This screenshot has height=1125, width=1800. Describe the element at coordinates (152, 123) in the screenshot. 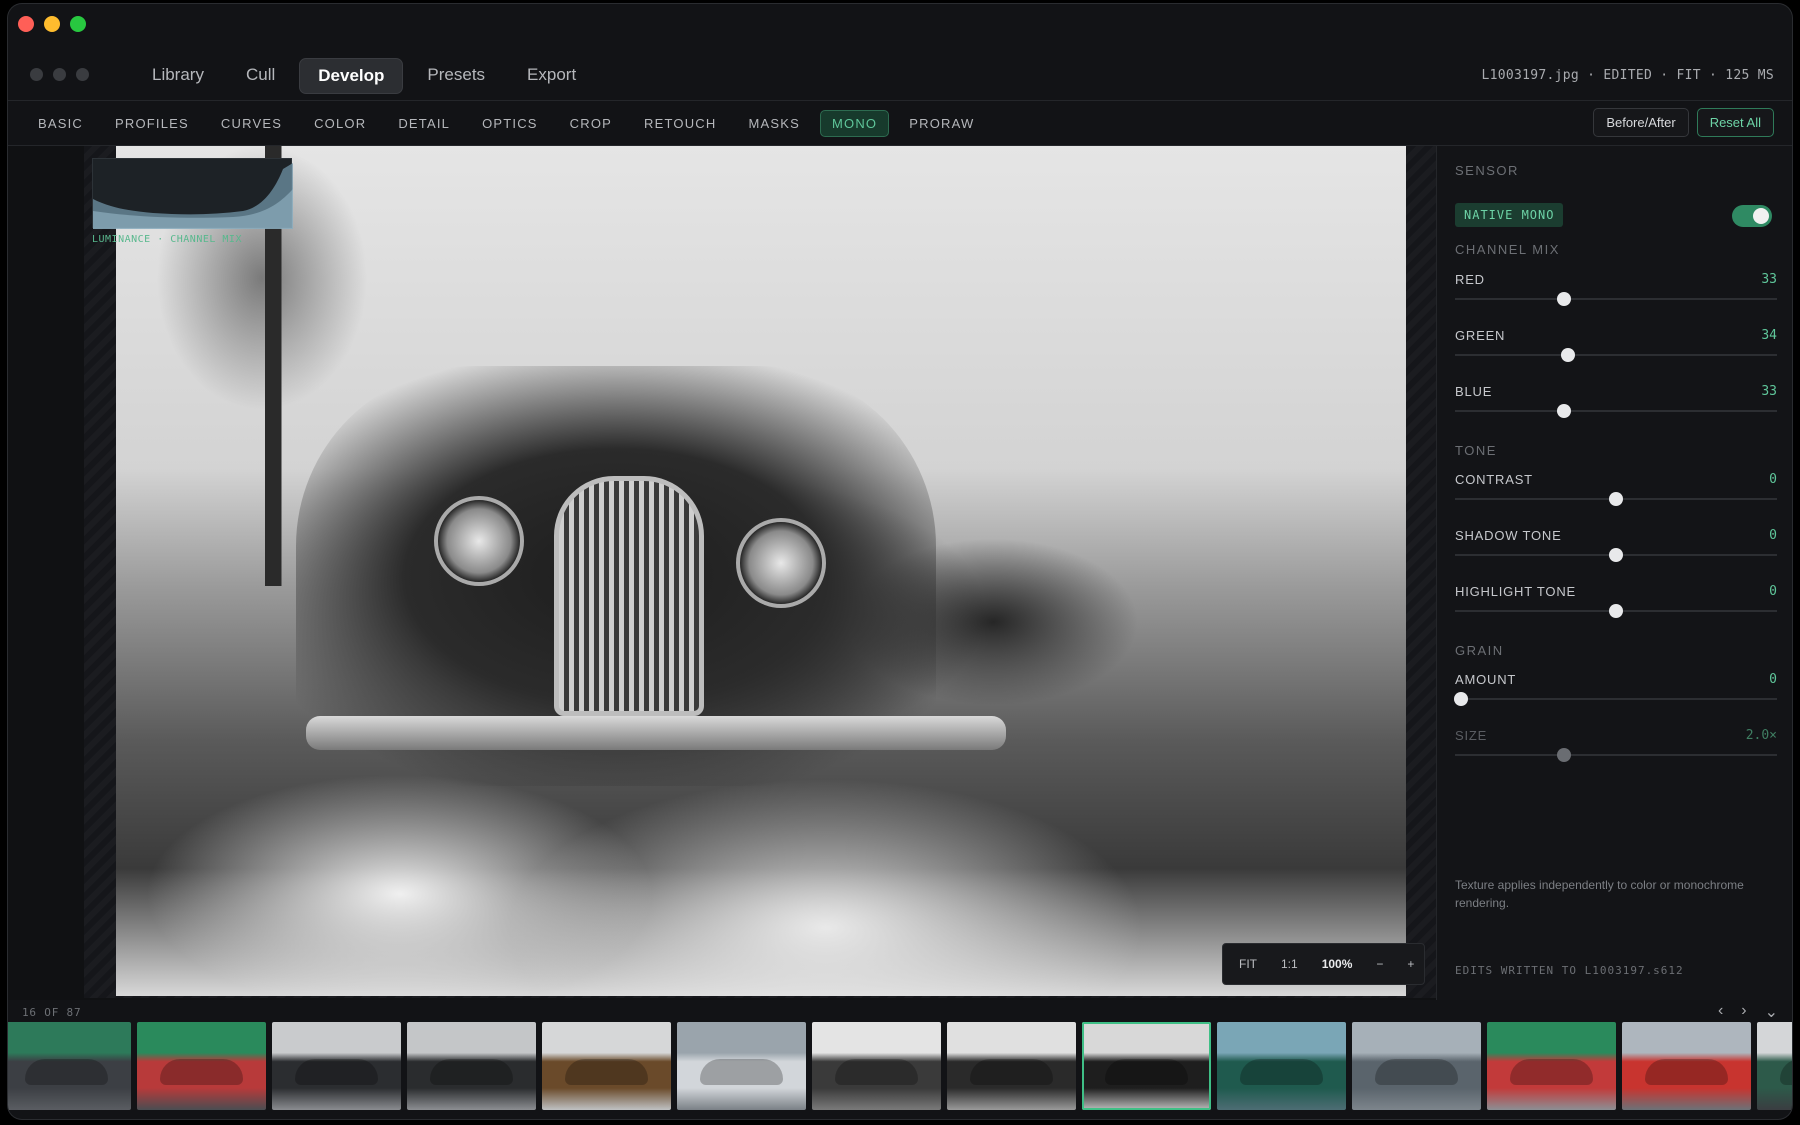

I see `module-tab-profiles: PROFILES` at that location.